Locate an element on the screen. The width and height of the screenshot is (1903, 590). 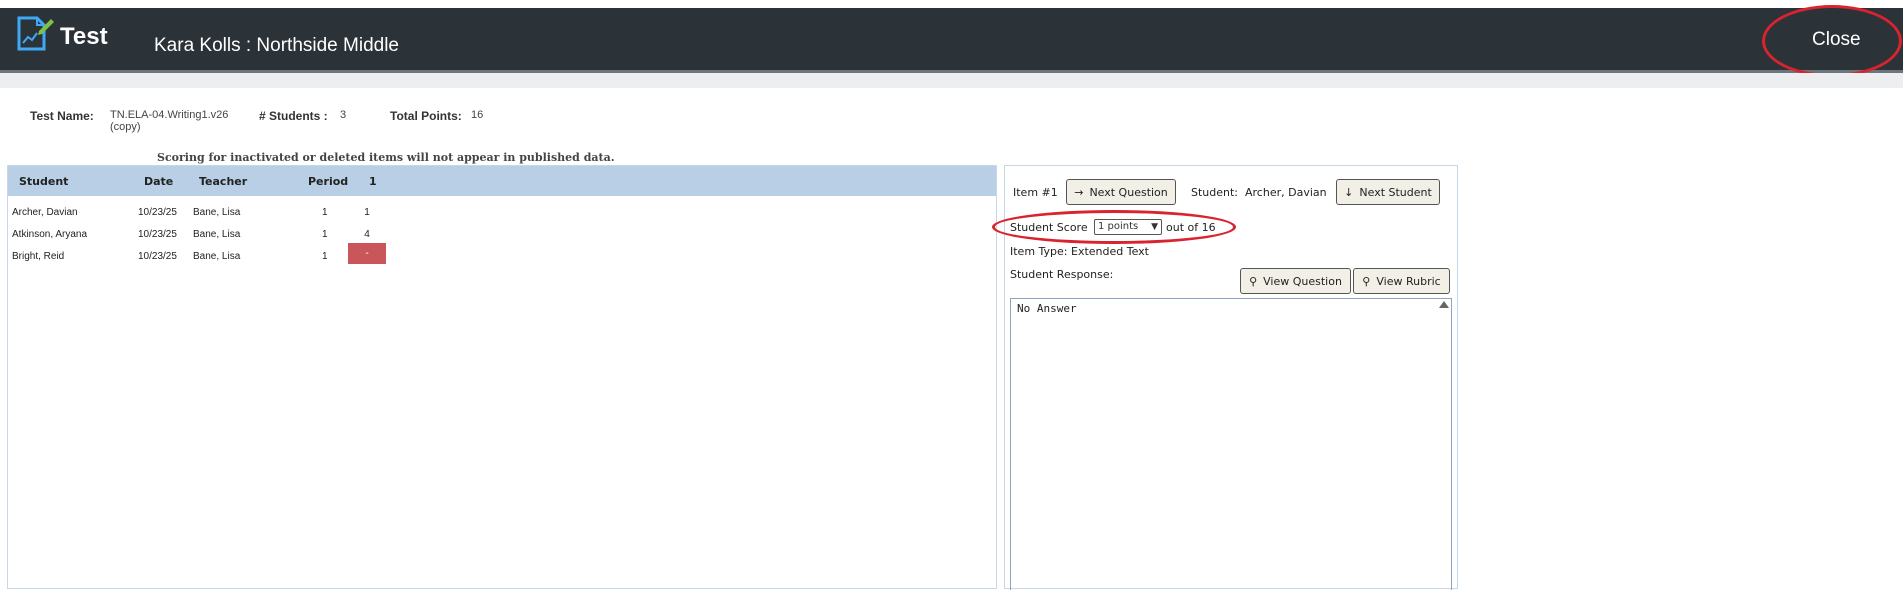
test-name-value: TN.ELA-04.Writing1.v26 (copy) is located at coordinates (169, 121).